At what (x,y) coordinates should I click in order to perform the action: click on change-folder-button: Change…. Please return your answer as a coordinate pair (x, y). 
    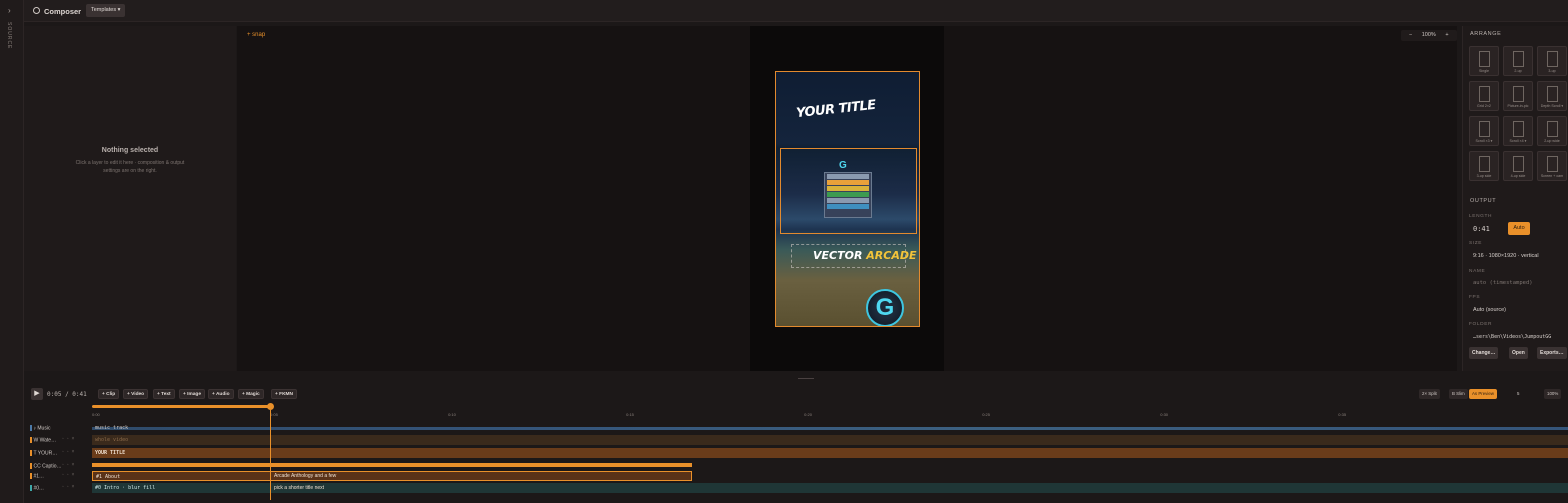
    Looking at the image, I should click on (1484, 353).